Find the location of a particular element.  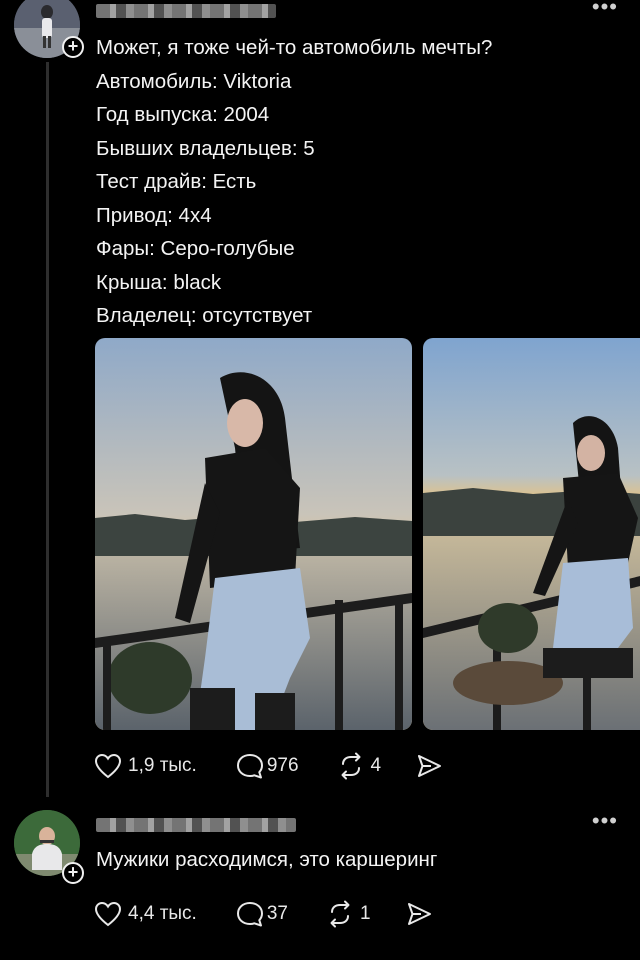

repost-button: 1 is located at coordinates (348, 914).